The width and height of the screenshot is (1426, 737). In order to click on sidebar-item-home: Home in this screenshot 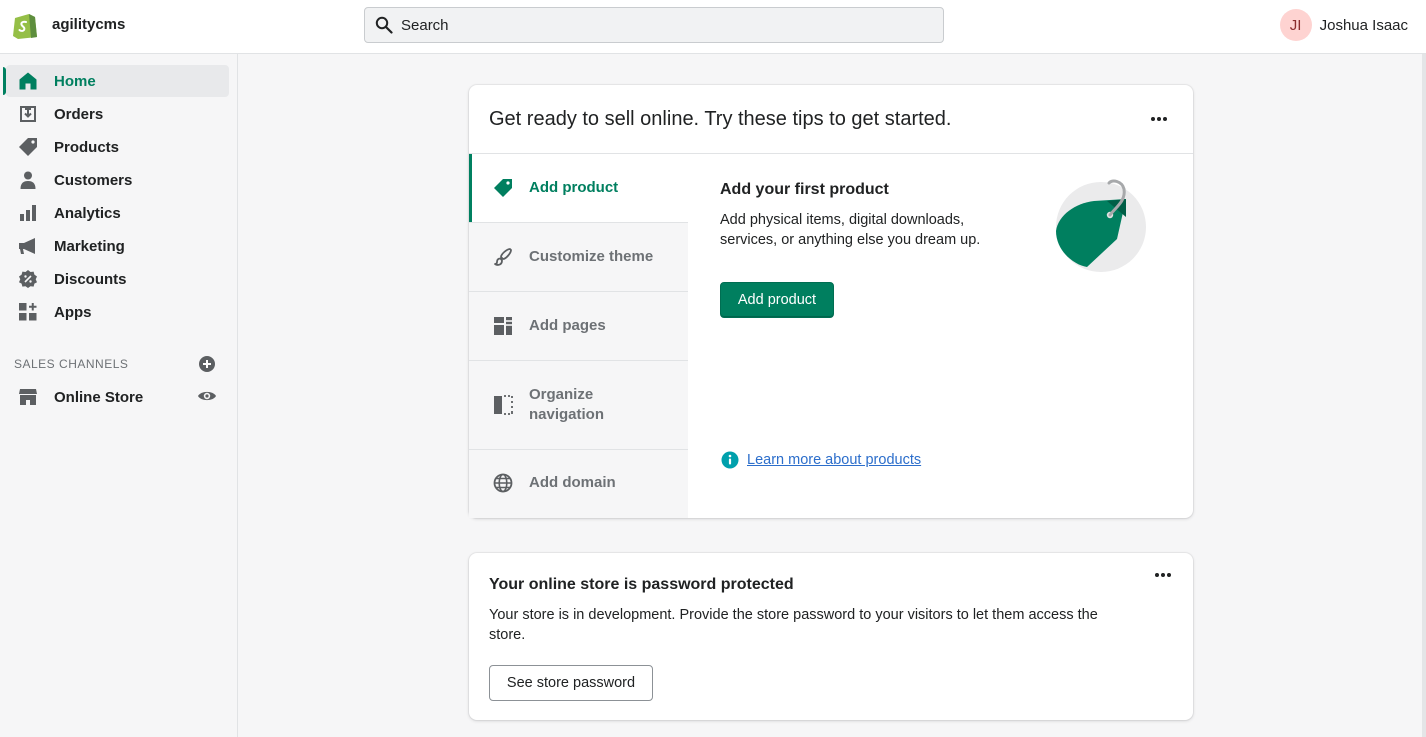, I will do `click(116, 81)`.